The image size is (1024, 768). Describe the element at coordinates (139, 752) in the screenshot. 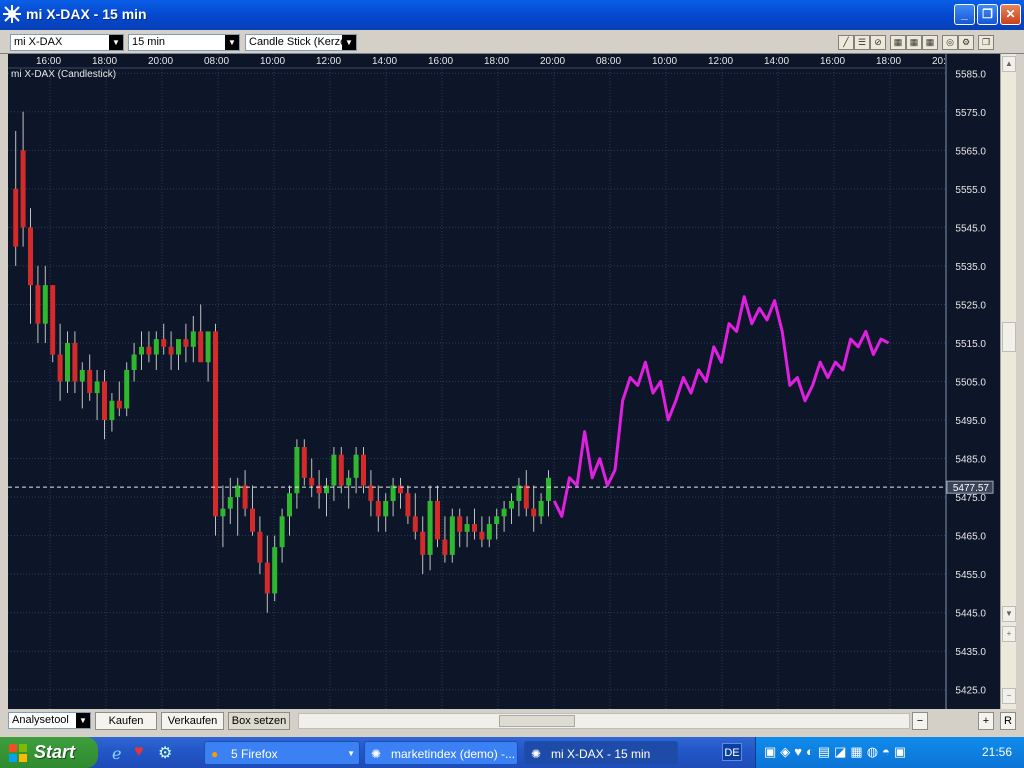

I see `heart-icon: ♥` at that location.